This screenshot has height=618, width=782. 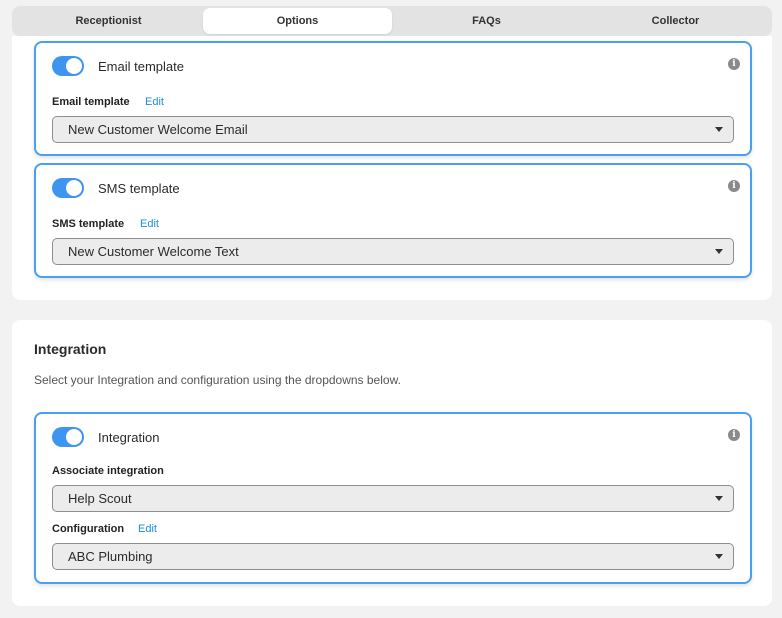 I want to click on configuration-edit-link: Edit, so click(x=147, y=529).